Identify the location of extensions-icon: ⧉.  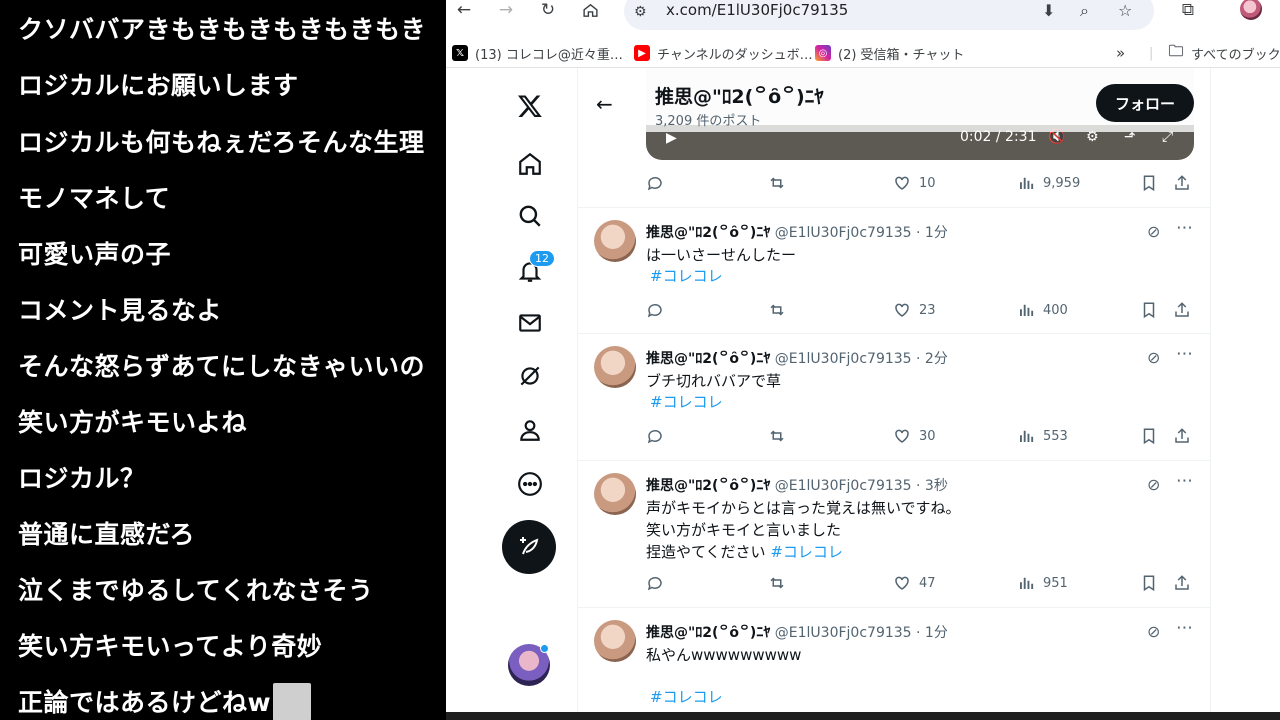
(1188, 10).